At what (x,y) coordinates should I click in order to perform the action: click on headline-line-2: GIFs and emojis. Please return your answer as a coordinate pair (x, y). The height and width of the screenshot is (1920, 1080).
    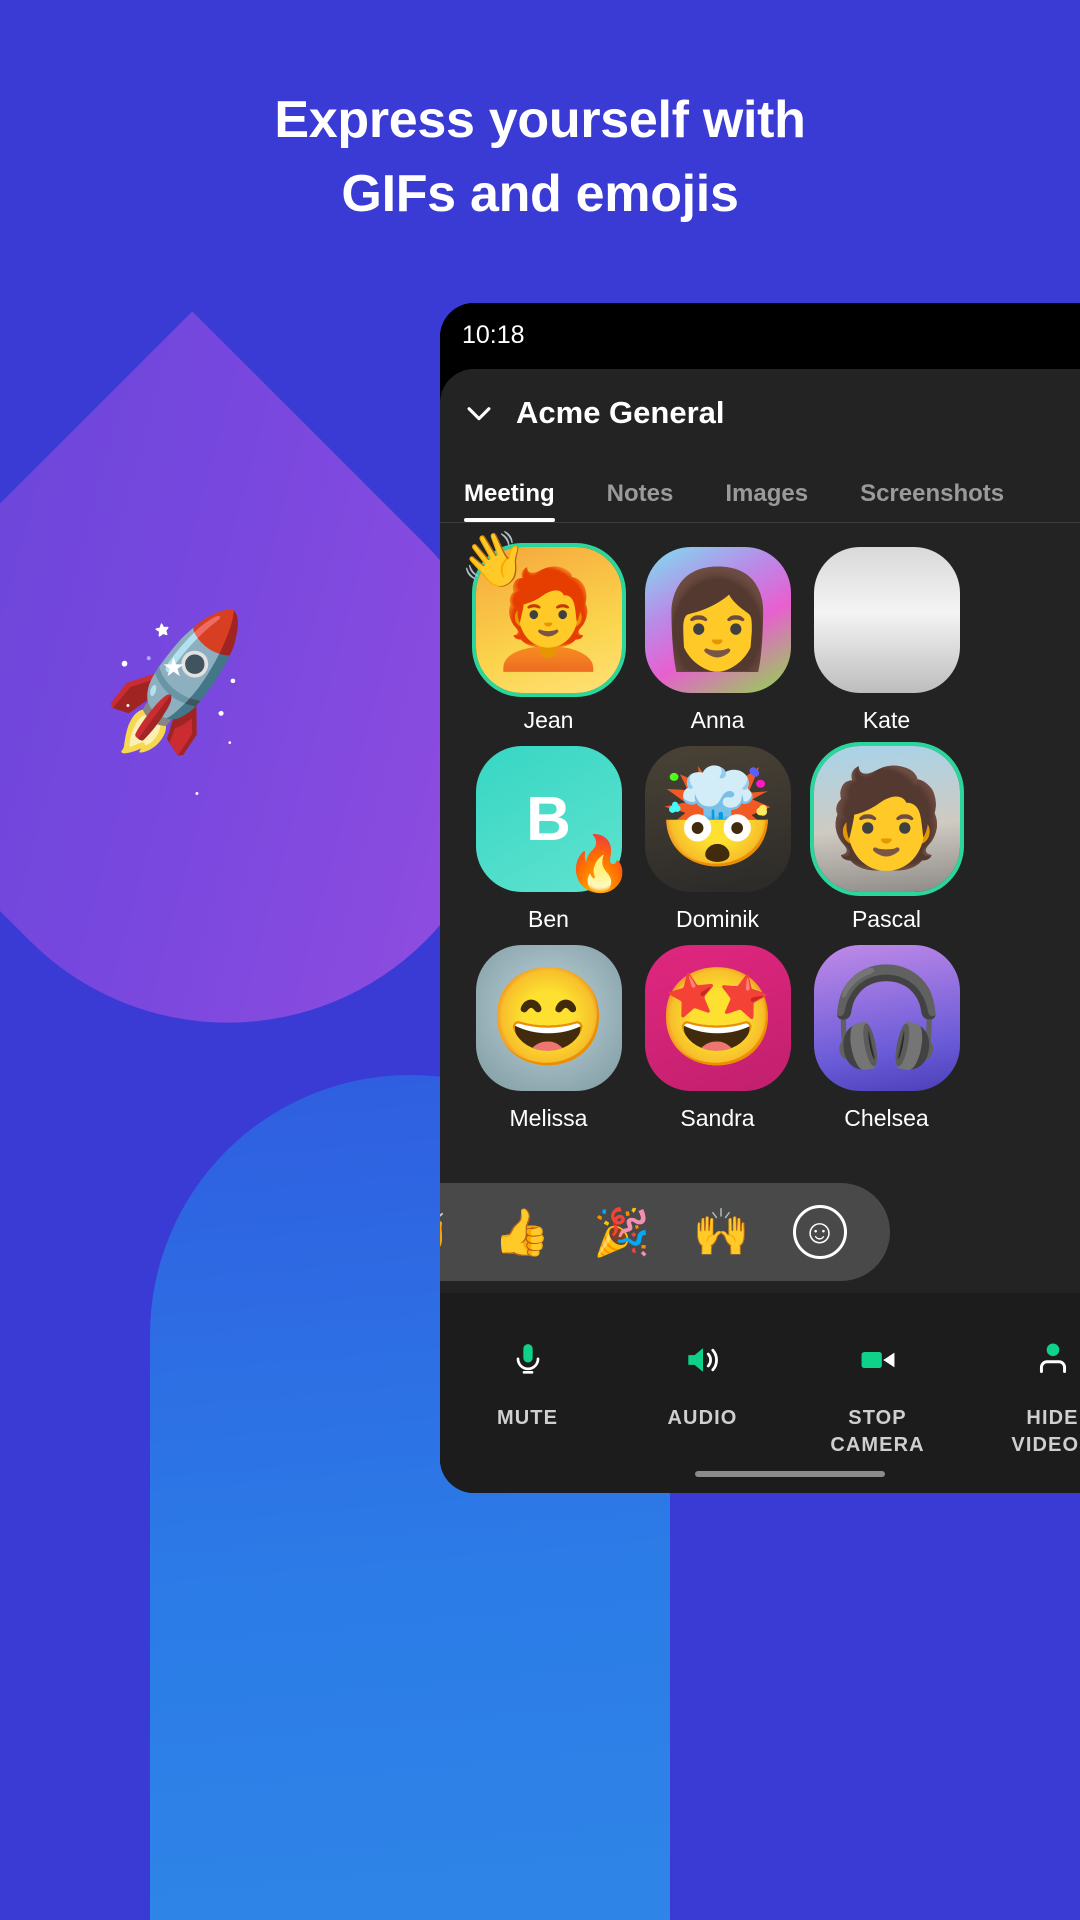
    Looking at the image, I should click on (540, 193).